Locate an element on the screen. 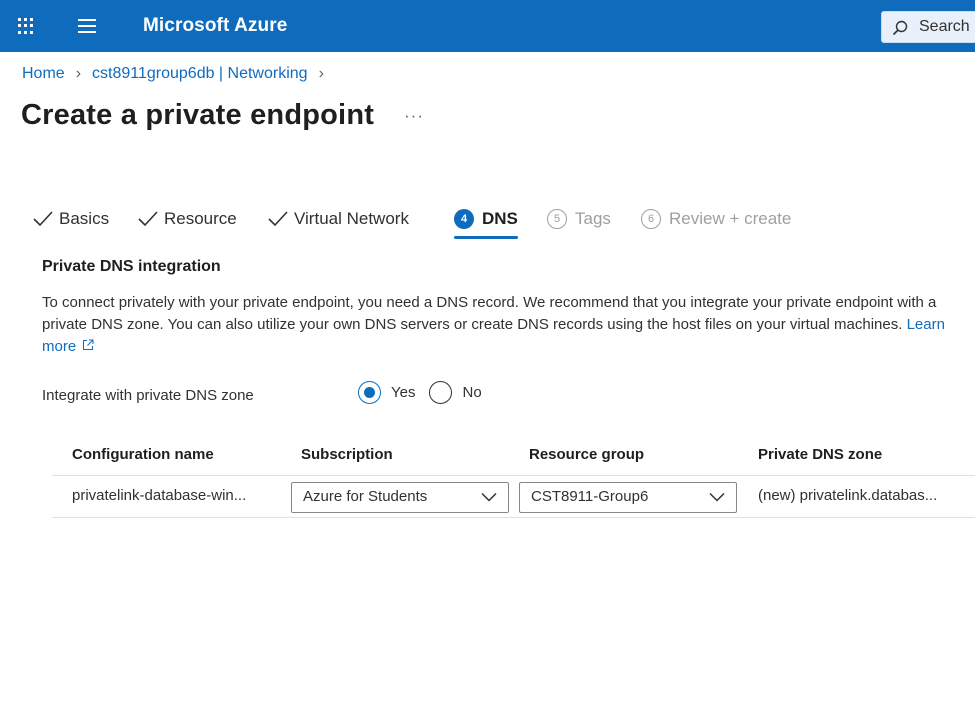  integrate-dns-label: Integrate with private DNS zone is located at coordinates (148, 395).